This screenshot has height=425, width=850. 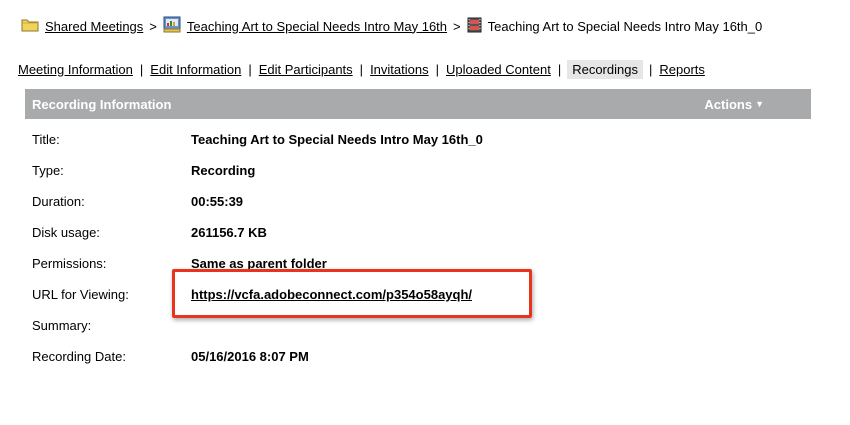 I want to click on info-label: Summary:, so click(x=62, y=325).